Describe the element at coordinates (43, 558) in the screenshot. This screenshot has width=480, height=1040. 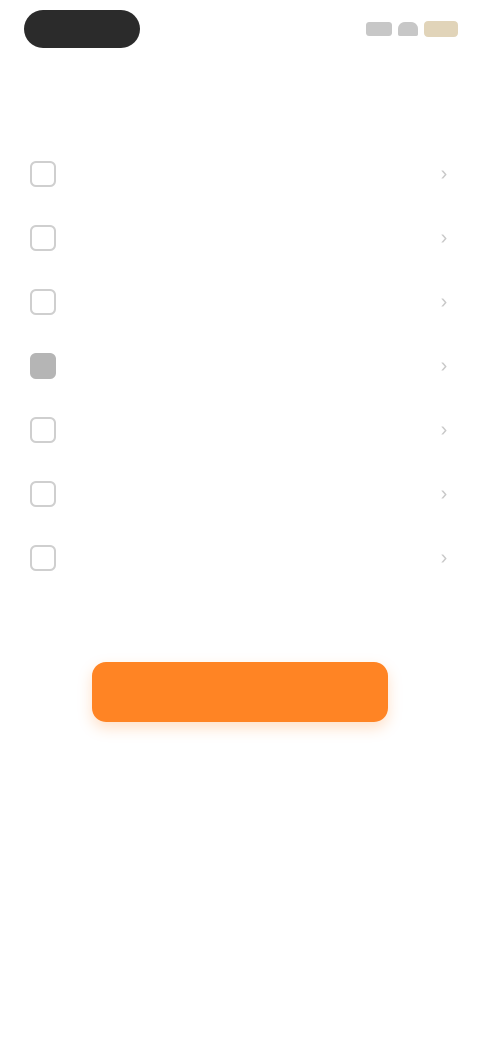
I see `item-7-icon` at that location.